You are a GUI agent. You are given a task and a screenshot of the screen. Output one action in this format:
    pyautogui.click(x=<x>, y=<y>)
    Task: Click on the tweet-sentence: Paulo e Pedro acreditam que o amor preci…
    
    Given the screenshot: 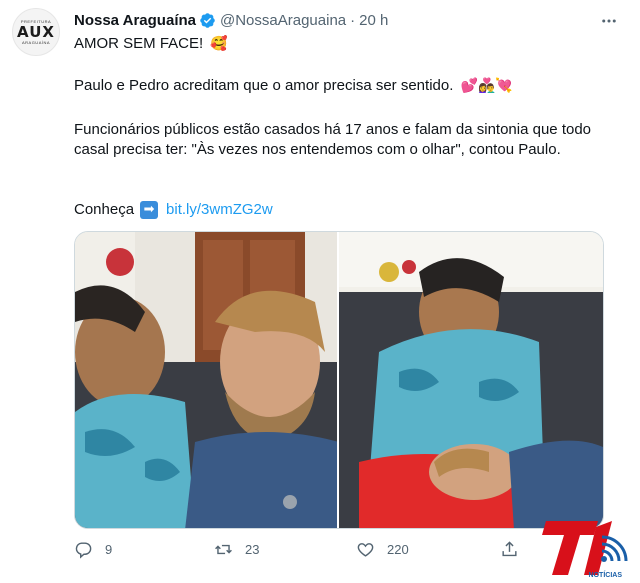 What is the action you would take?
    pyautogui.click(x=264, y=85)
    